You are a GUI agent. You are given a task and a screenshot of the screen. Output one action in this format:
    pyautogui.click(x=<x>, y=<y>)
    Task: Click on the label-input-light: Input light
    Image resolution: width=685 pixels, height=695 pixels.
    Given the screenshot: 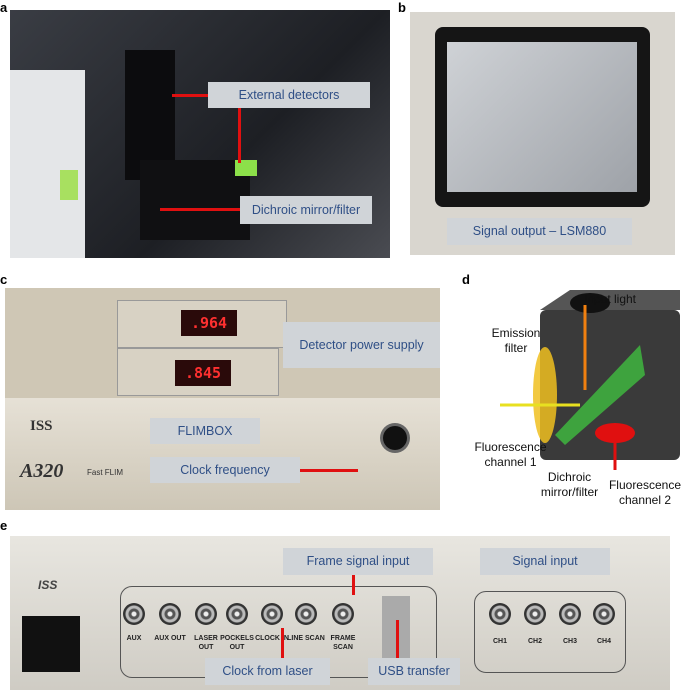 What is the action you would take?
    pyautogui.click(x=610, y=299)
    